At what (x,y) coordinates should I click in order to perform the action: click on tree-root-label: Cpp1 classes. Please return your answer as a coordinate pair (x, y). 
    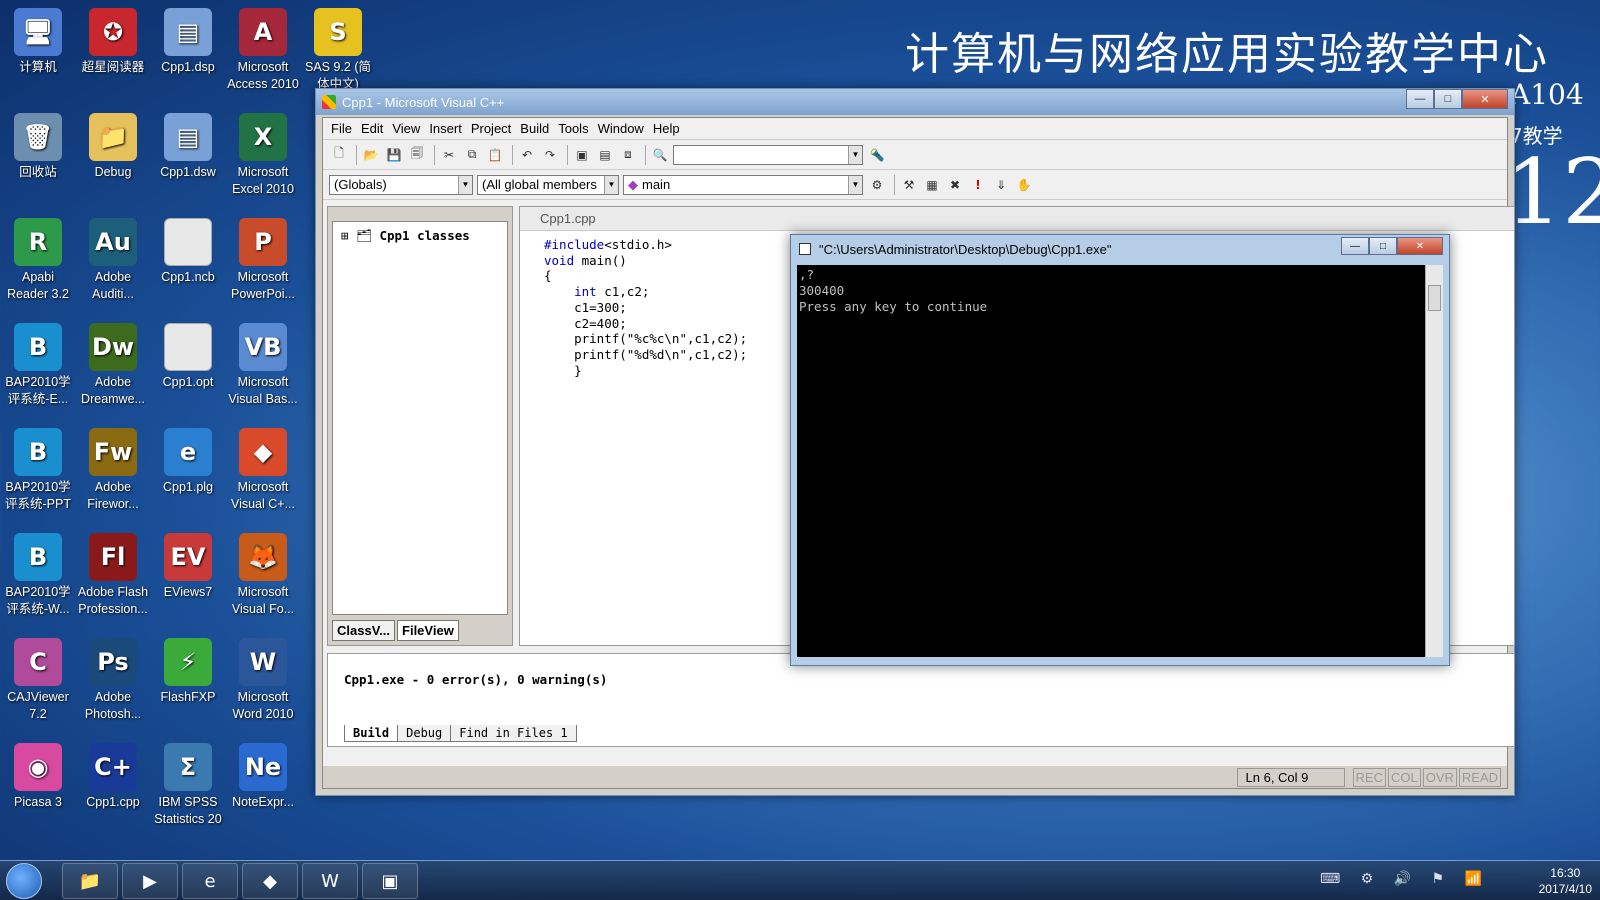
    Looking at the image, I should click on (424, 235).